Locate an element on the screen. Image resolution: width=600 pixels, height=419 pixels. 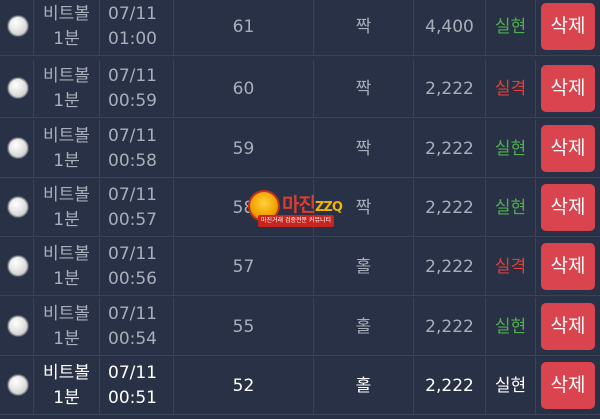
round-number: 60 is located at coordinates (243, 89).